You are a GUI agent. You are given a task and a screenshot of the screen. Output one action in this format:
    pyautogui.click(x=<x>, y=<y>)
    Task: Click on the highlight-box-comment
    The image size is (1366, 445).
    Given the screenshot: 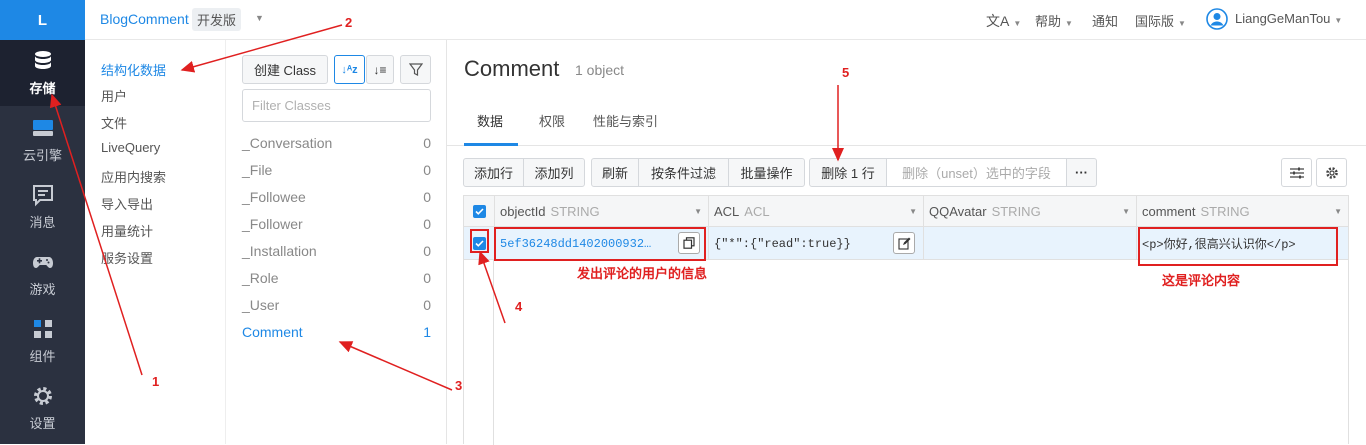 What is the action you would take?
    pyautogui.click(x=1238, y=246)
    